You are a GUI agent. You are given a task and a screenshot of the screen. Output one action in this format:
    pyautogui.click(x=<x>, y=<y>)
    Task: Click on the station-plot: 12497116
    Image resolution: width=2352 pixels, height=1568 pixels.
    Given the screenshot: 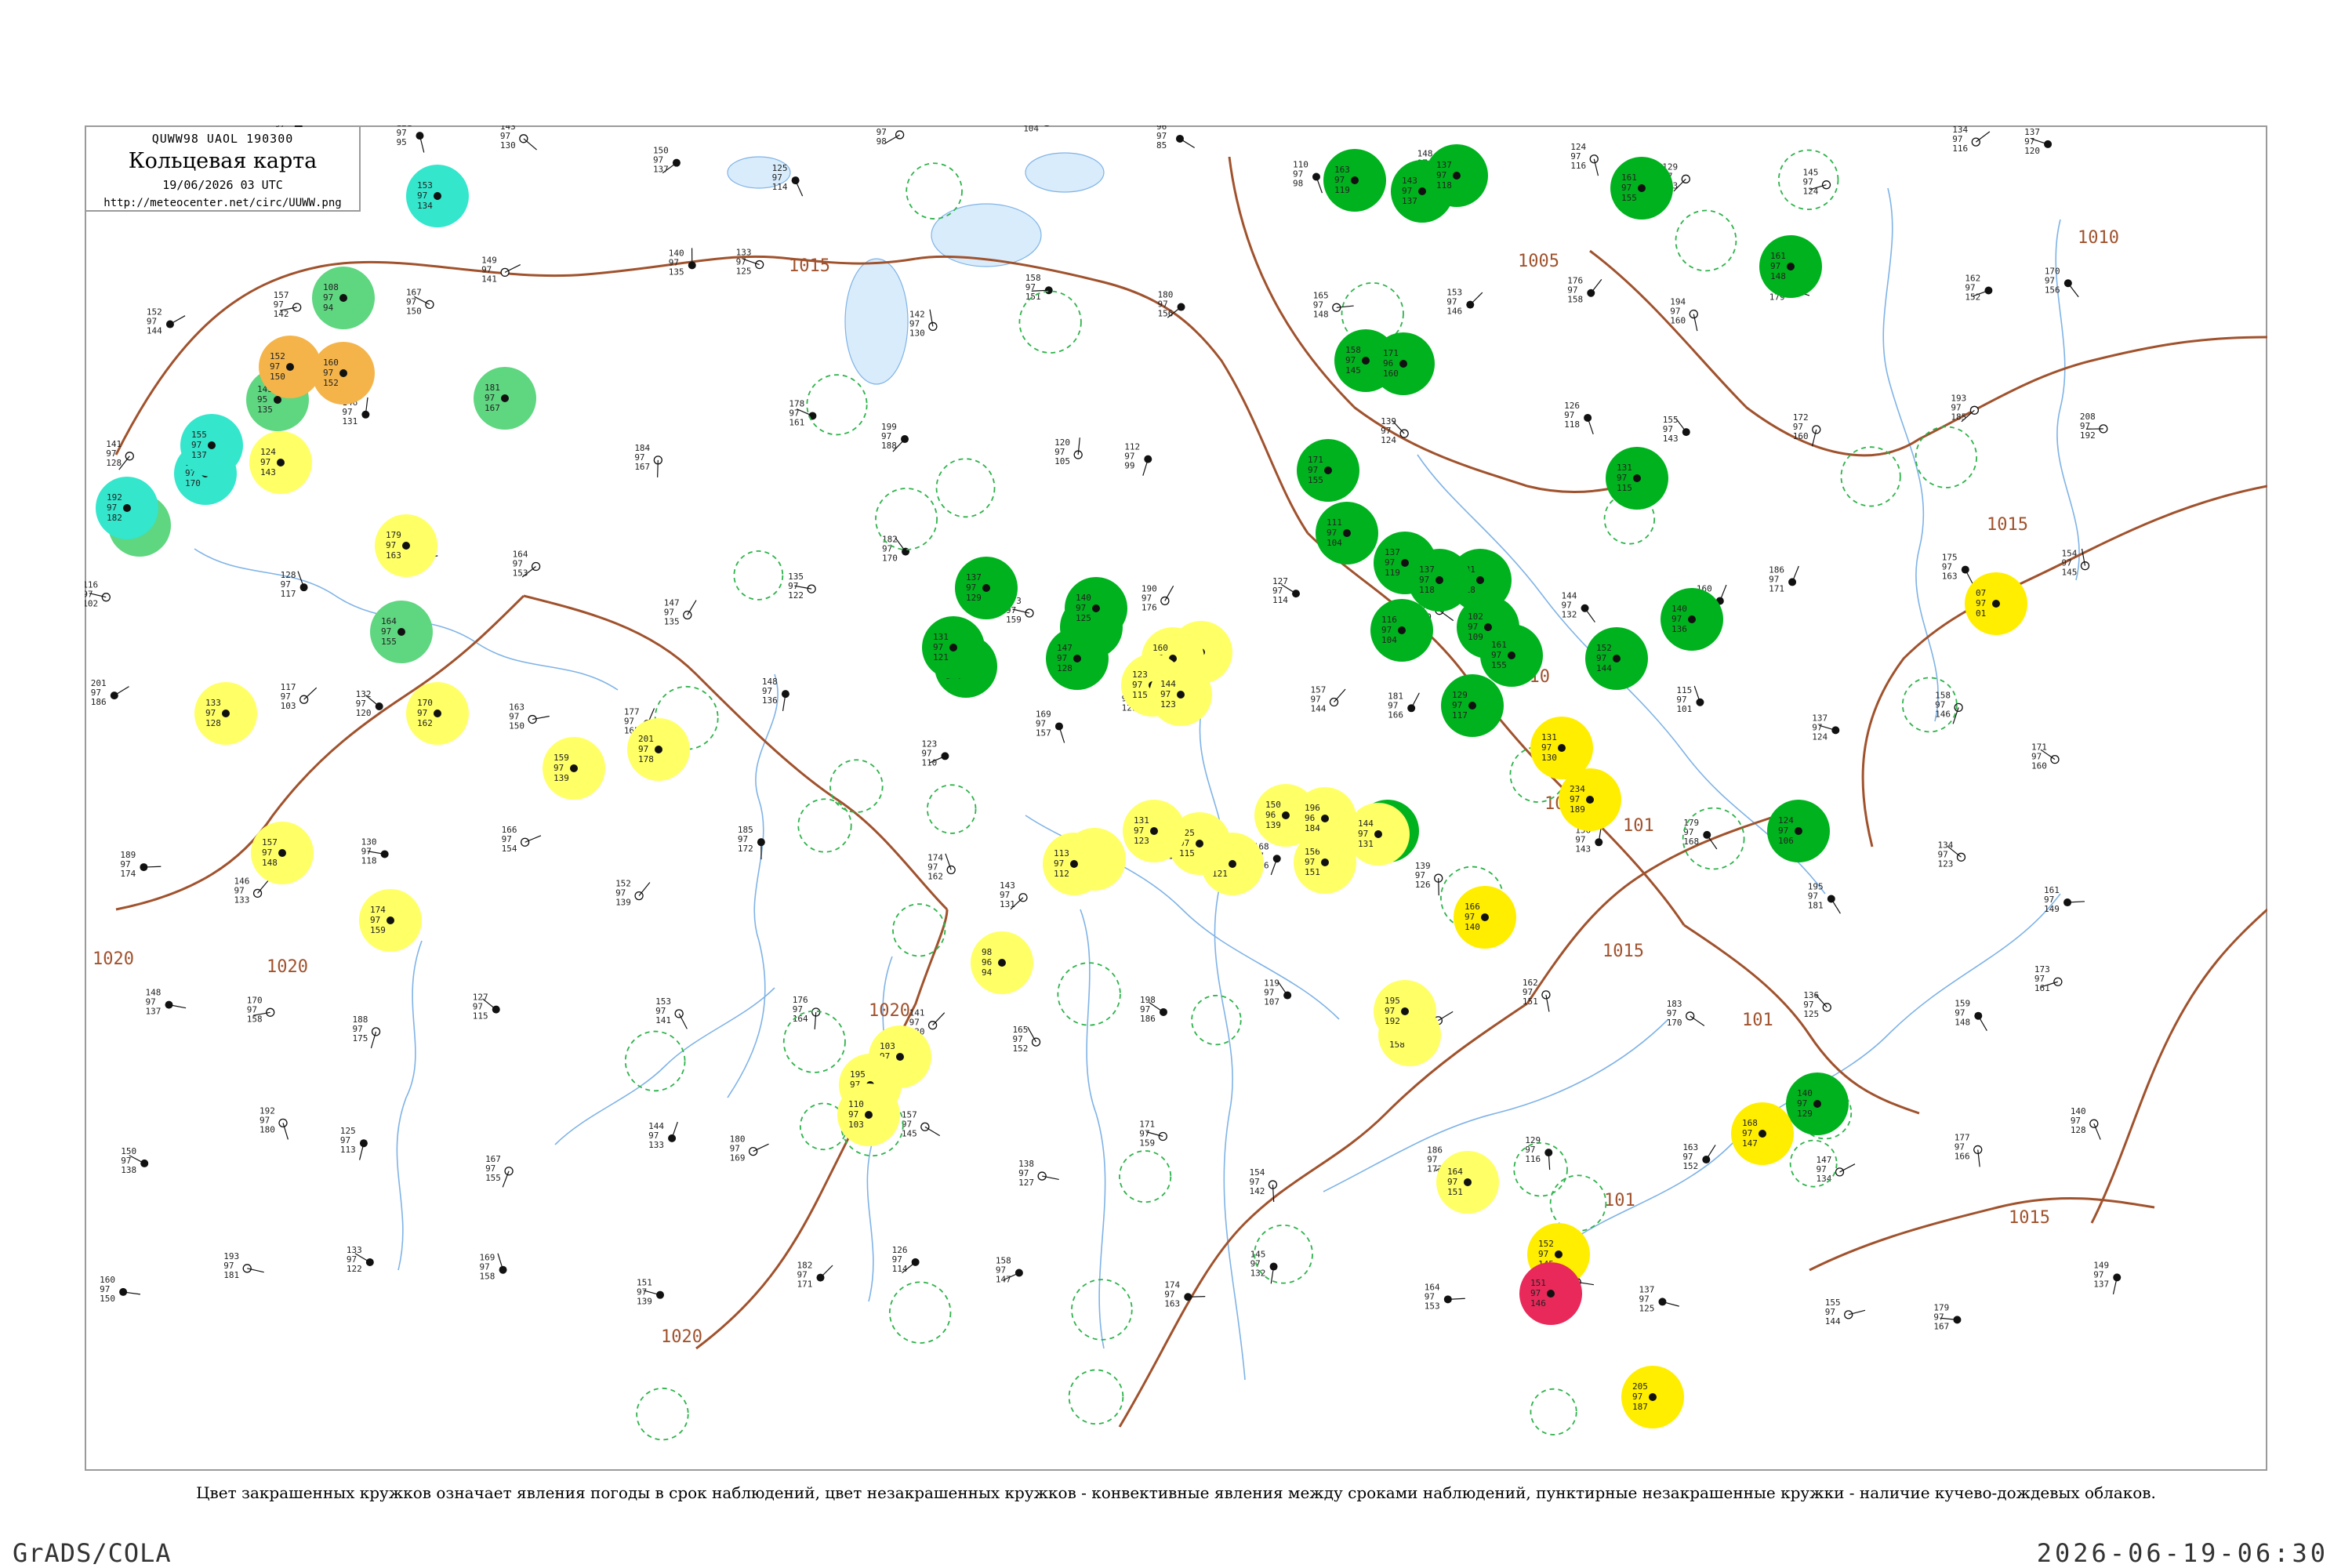 What is the action you would take?
    pyautogui.click(x=1584, y=159)
    